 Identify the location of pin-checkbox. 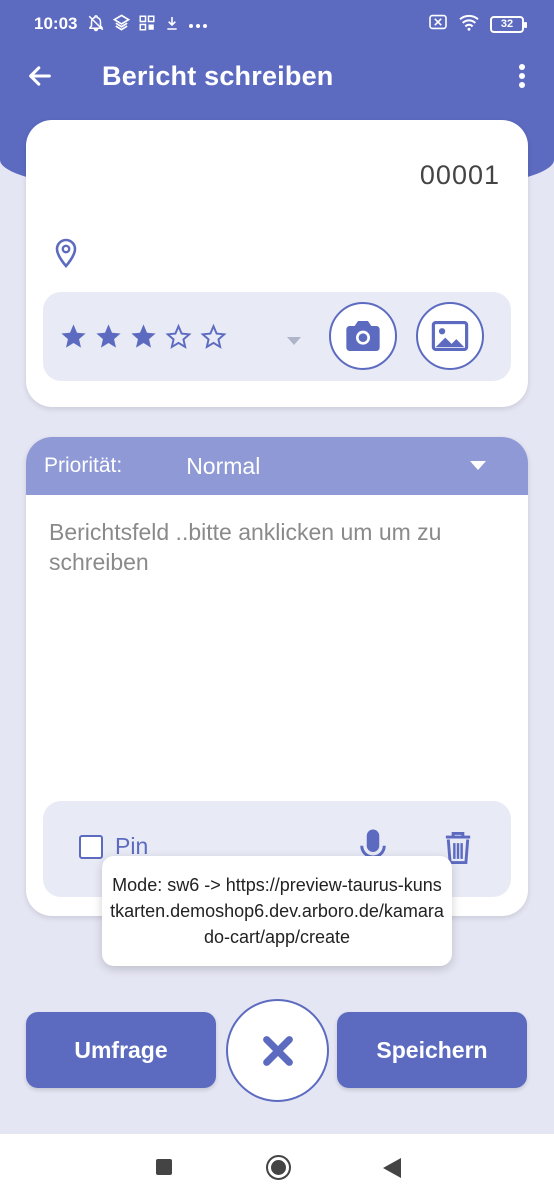
(91, 847).